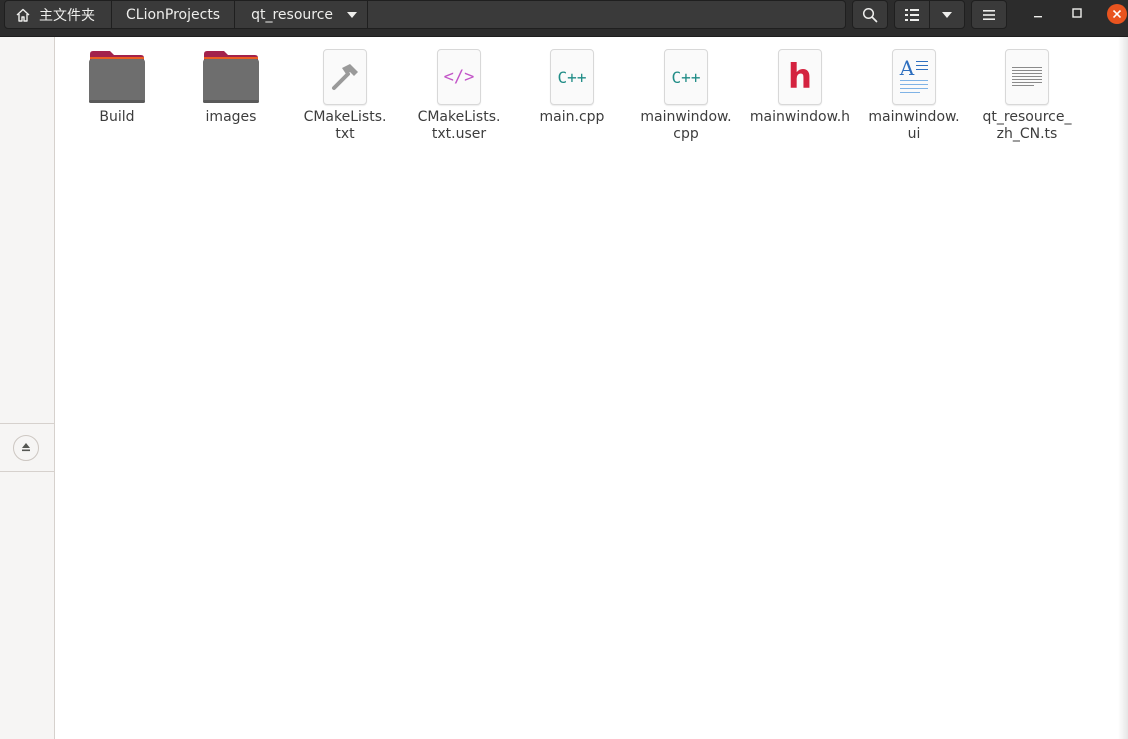 This screenshot has width=1128, height=739. I want to click on file-item-qt-resource-ts: qt_resource_ zh_CN.ts, so click(1027, 95).